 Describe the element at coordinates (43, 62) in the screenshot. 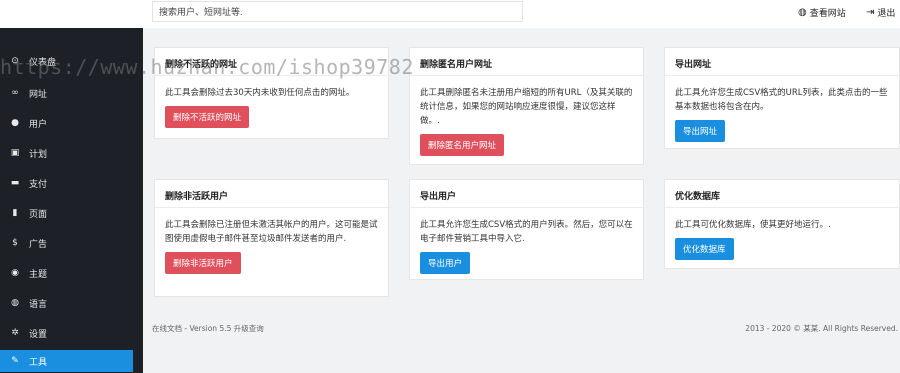

I see `sidebar-item-label: 仪表盘` at that location.